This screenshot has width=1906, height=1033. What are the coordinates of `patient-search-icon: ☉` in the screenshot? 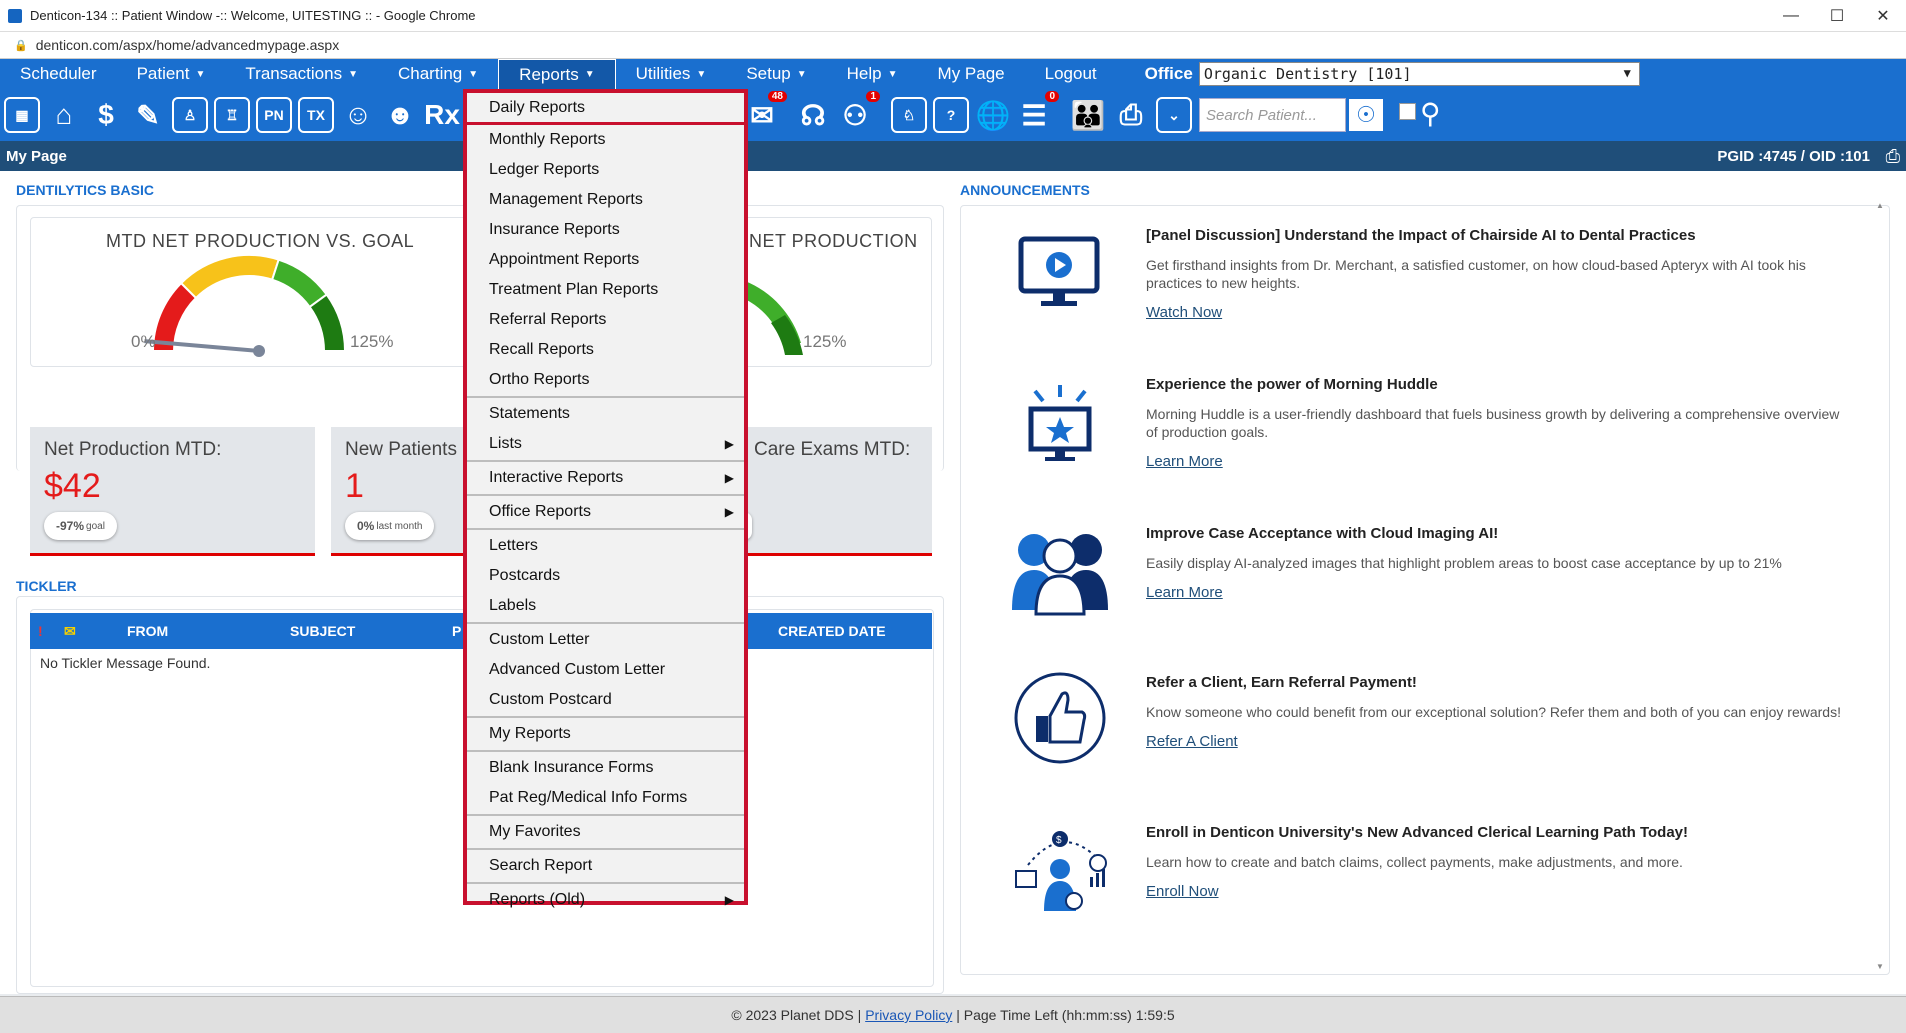 It's located at (1366, 115).